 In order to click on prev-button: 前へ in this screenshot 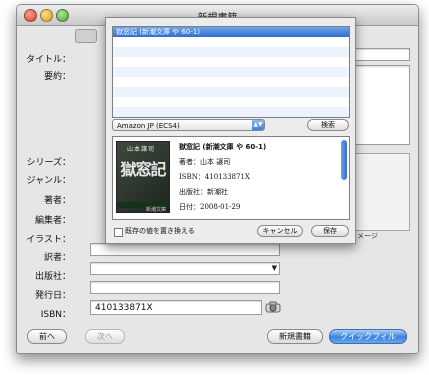, I will do `click(47, 336)`.